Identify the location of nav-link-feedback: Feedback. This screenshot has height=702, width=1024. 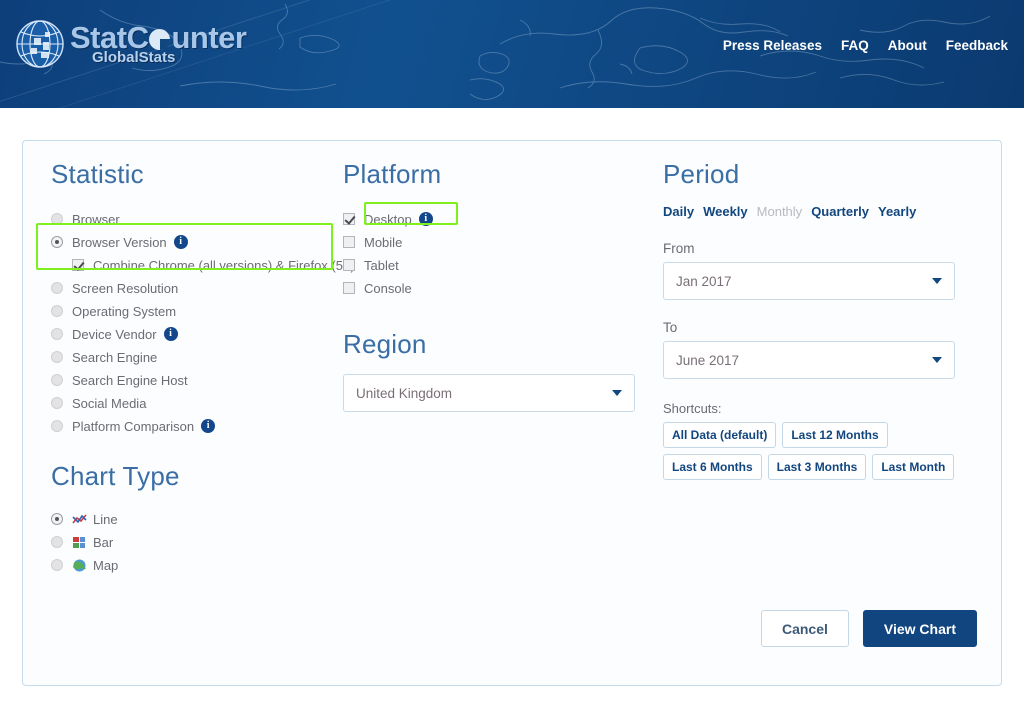
(977, 45).